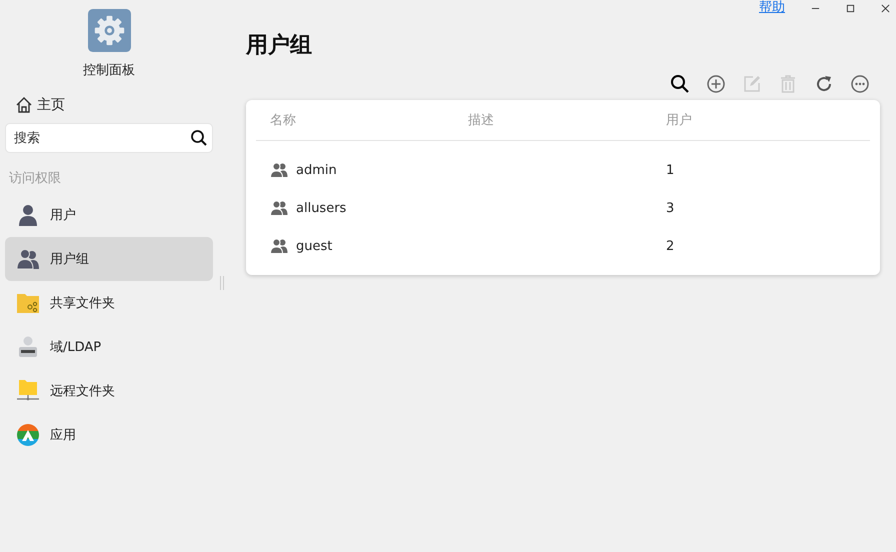 Image resolution: width=896 pixels, height=552 pixels. What do you see at coordinates (35, 178) in the screenshot?
I see `section-heading: 访问权限` at bounding box center [35, 178].